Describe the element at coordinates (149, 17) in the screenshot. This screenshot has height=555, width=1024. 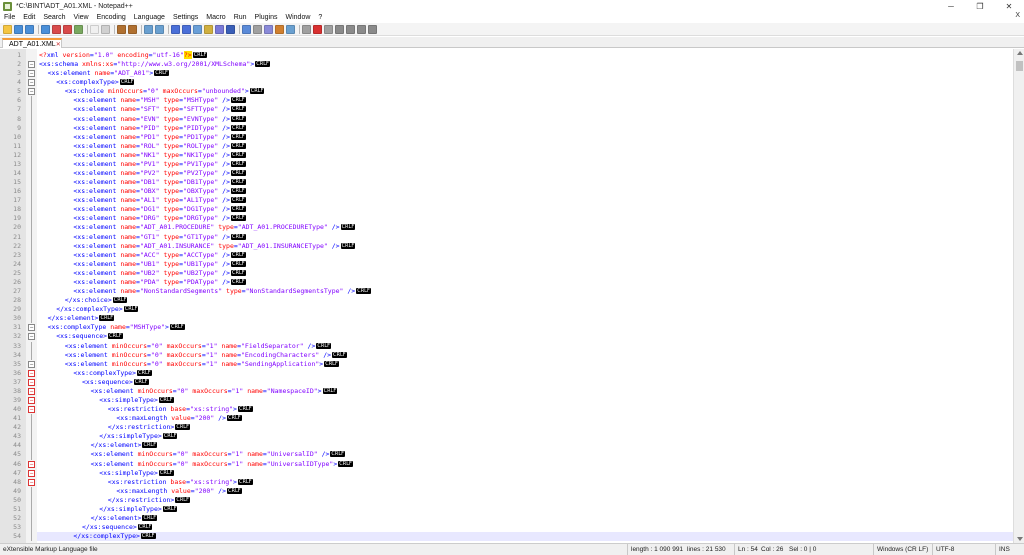
I see `menu-language: Language` at that location.